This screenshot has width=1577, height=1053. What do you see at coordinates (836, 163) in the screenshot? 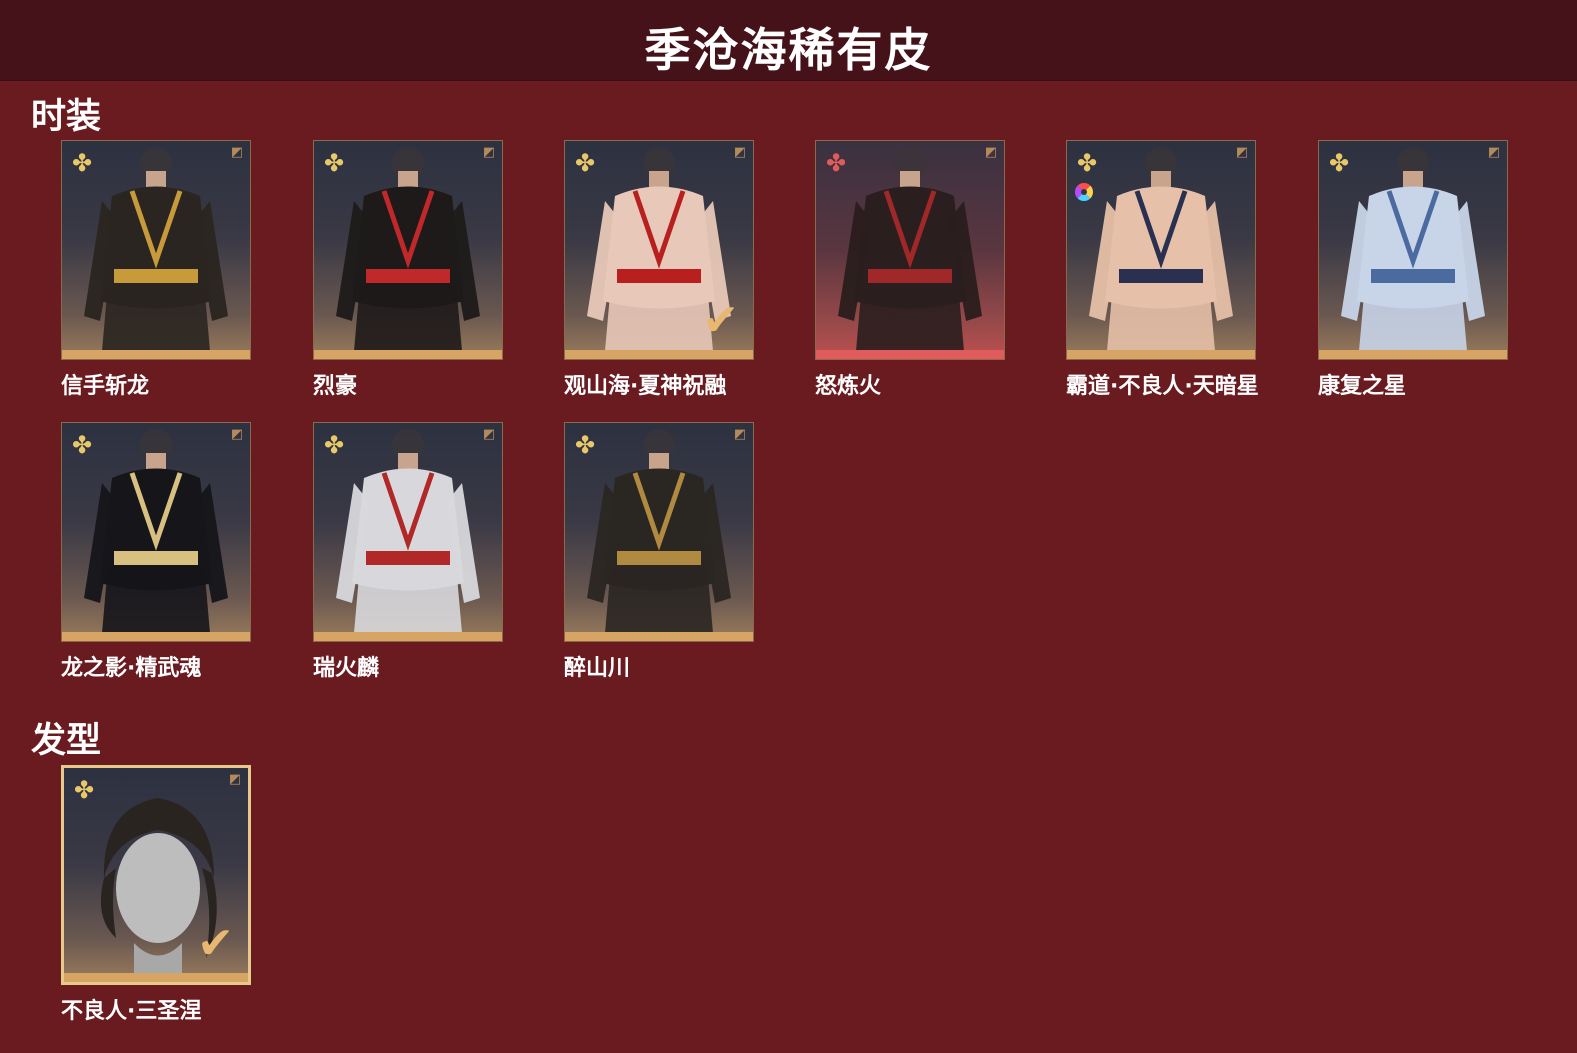
I see `red-flower-icon: ✤` at bounding box center [836, 163].